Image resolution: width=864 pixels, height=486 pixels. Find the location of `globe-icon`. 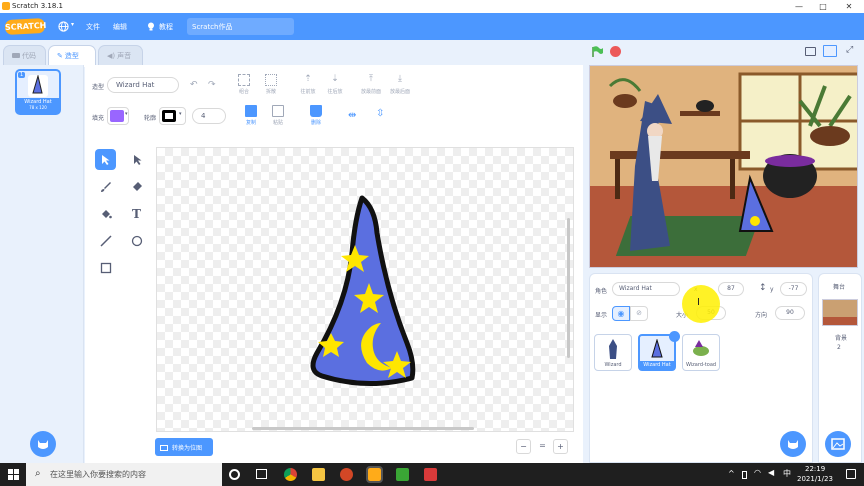

globe-icon is located at coordinates (63, 27).